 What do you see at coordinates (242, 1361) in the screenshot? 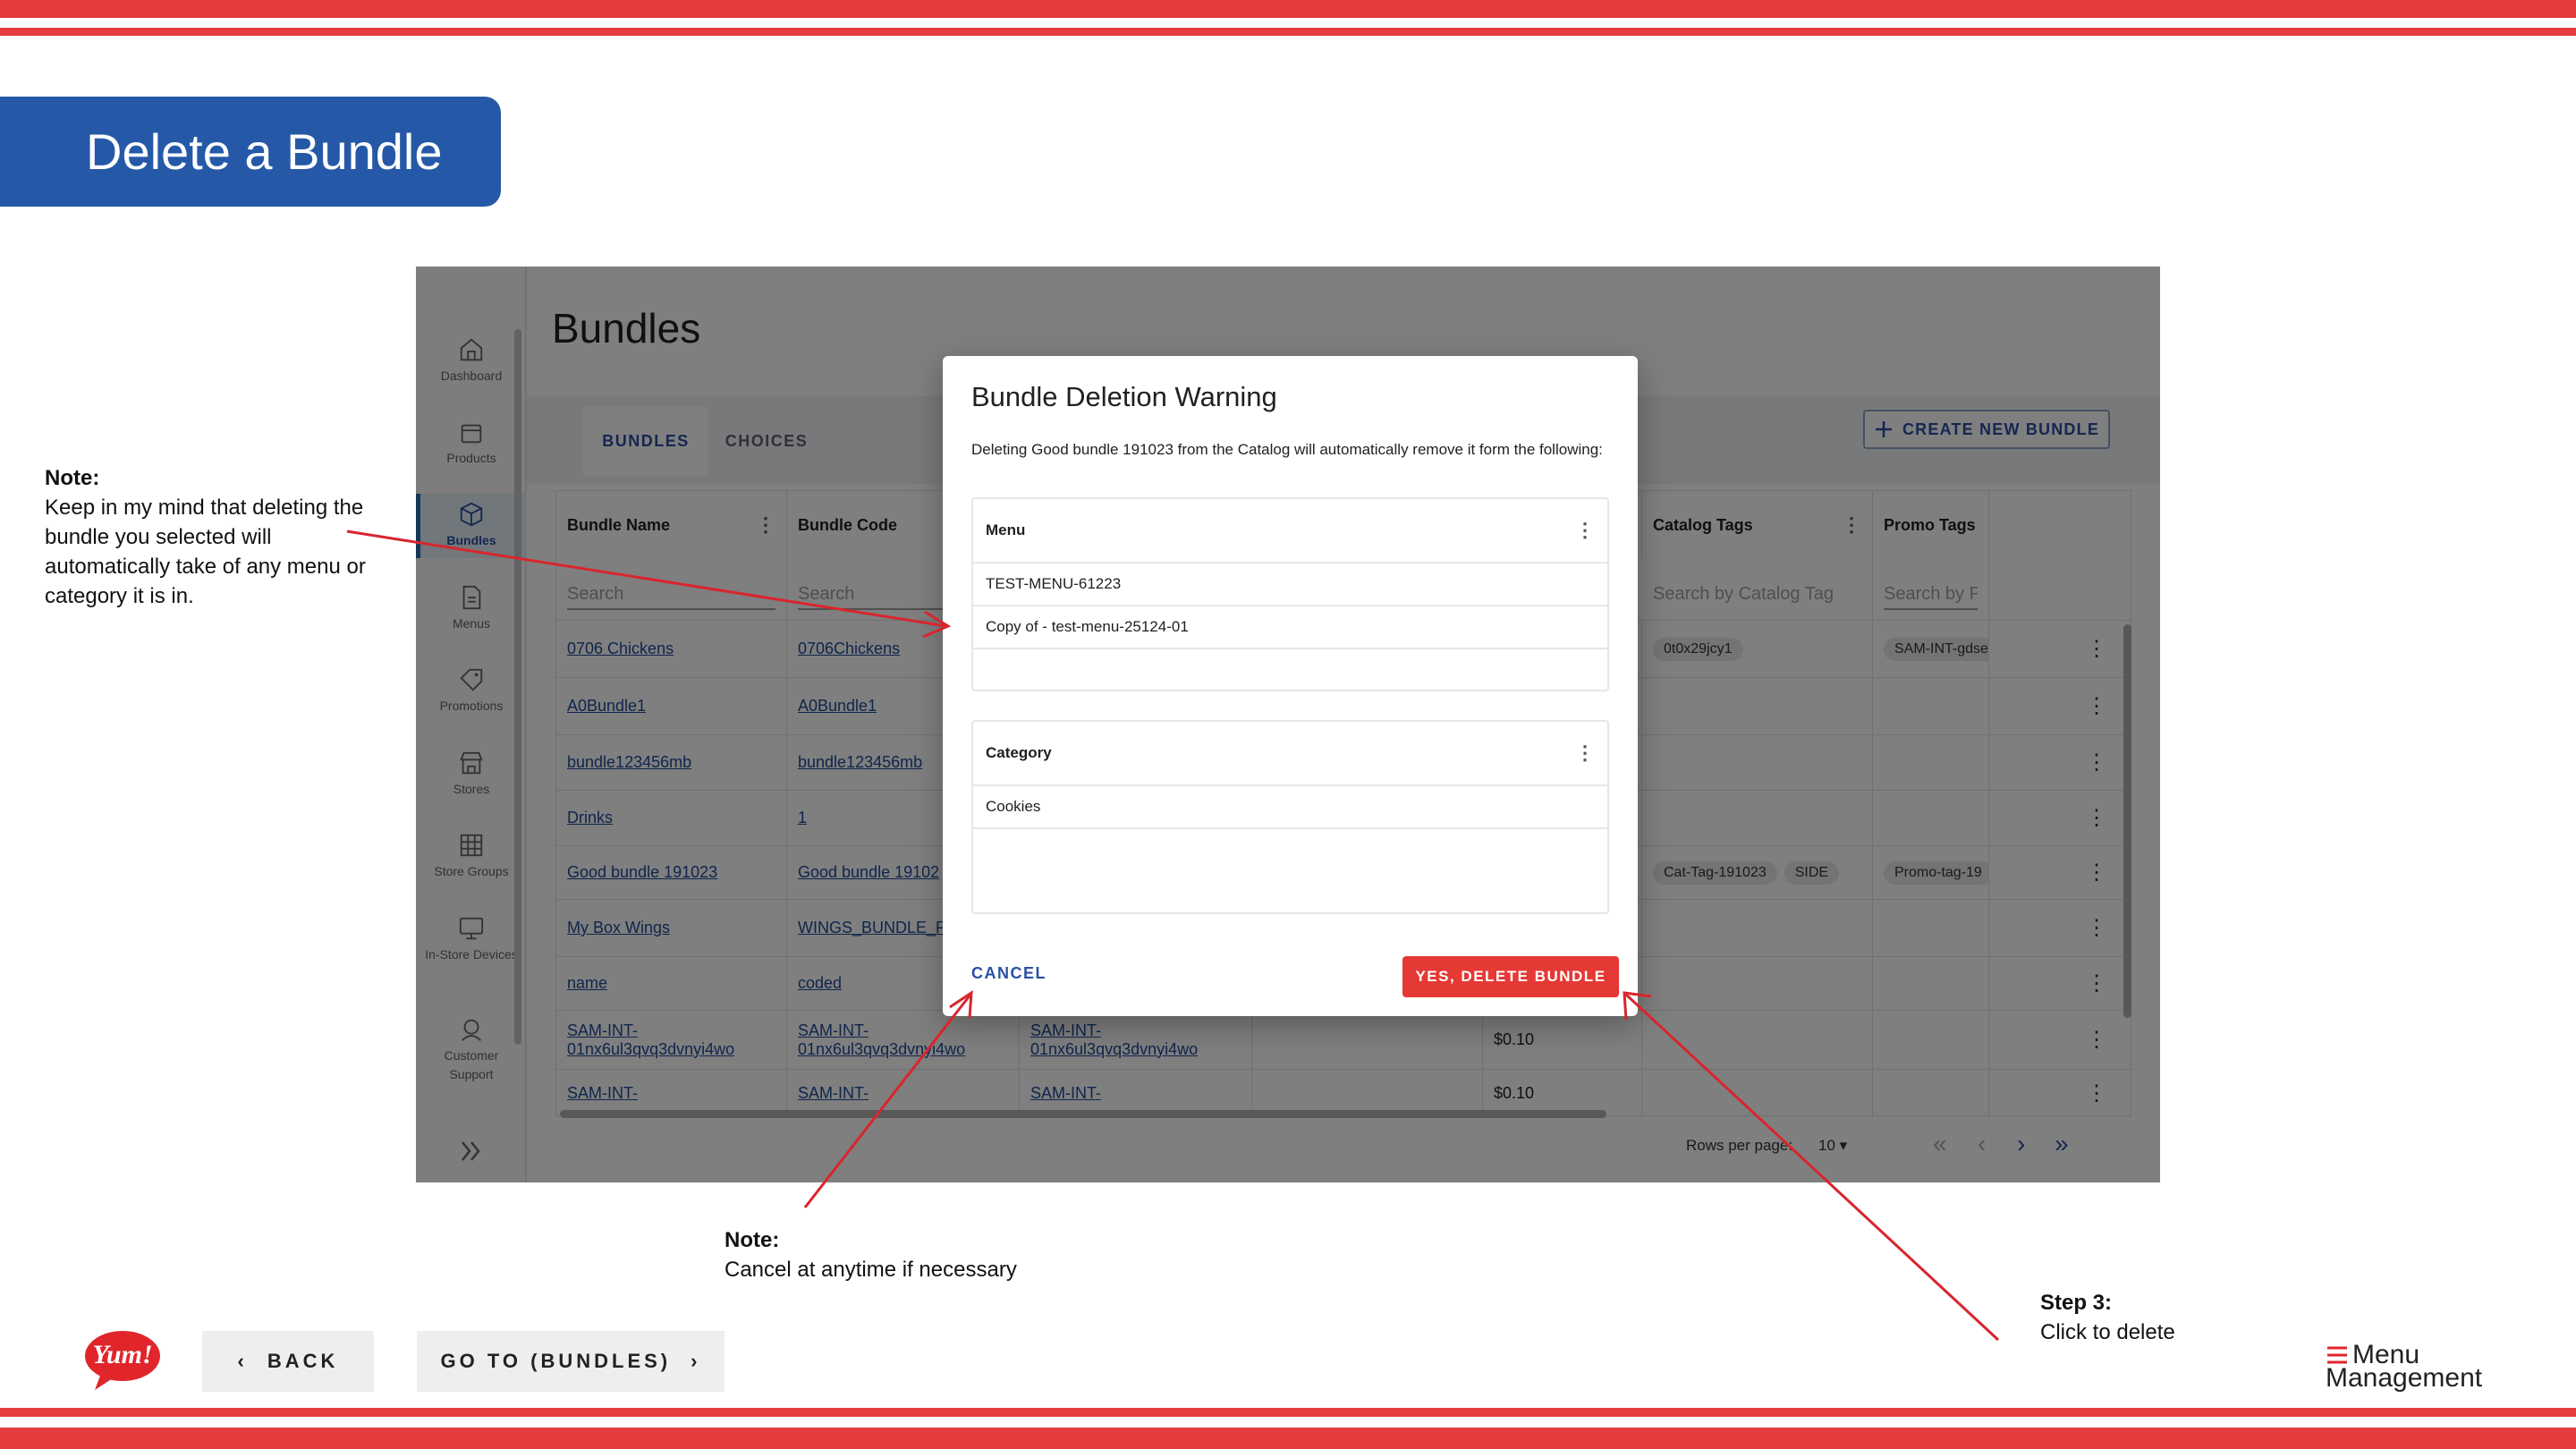
I see `chevron-left-icon: ‹` at bounding box center [242, 1361].